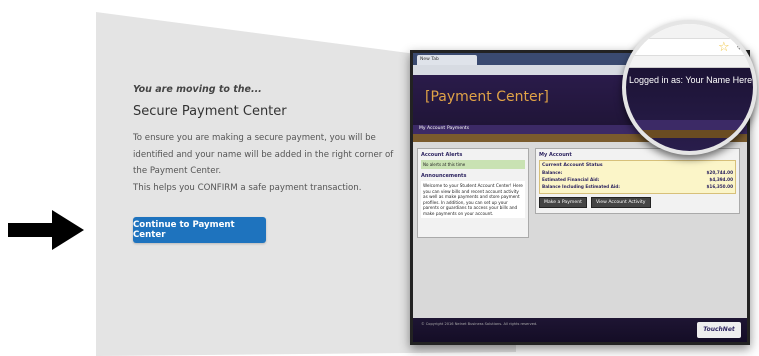 The width and height of the screenshot is (759, 356). What do you see at coordinates (473, 164) in the screenshot?
I see `alerts-ok: No alerts at this time` at bounding box center [473, 164].